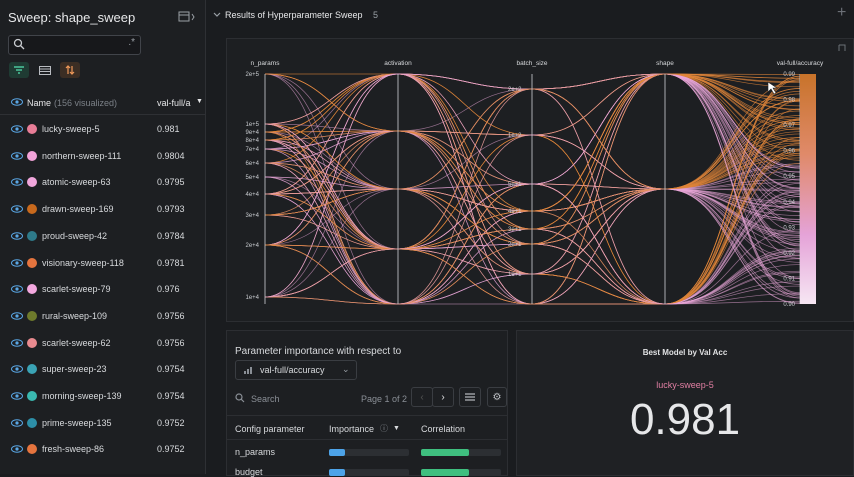 The width and height of the screenshot is (854, 477). Describe the element at coordinates (531, 63) in the screenshot. I see `axis-title: batch_size` at that location.